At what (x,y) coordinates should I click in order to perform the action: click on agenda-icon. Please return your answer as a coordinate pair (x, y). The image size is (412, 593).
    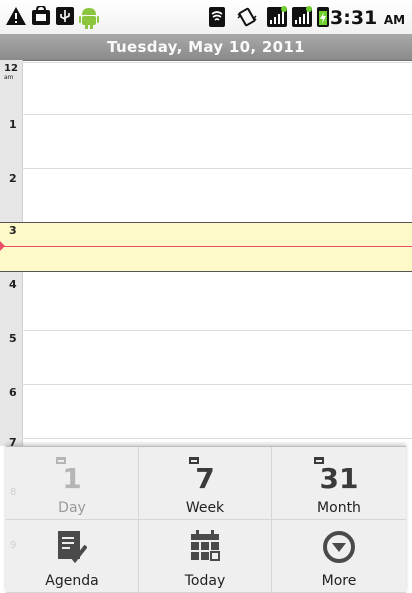
    Looking at the image, I should click on (72, 549).